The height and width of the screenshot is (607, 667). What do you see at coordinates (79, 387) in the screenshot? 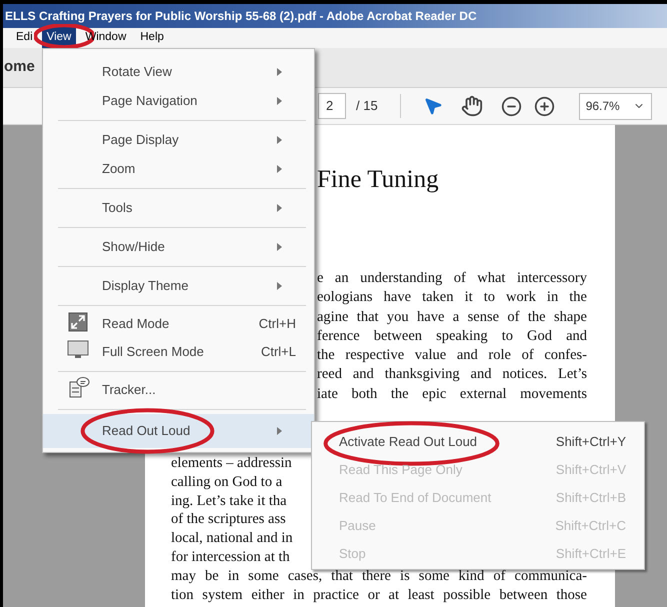
I see `tracker-icon` at bounding box center [79, 387].